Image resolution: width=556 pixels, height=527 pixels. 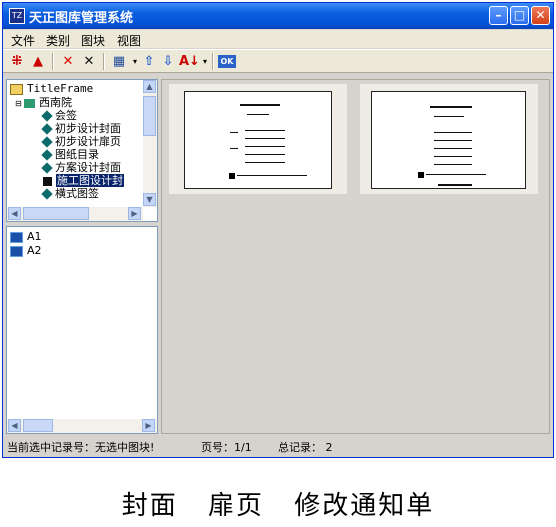 What do you see at coordinates (168, 61) in the screenshot?
I see `move-down-icon: ⇩` at bounding box center [168, 61].